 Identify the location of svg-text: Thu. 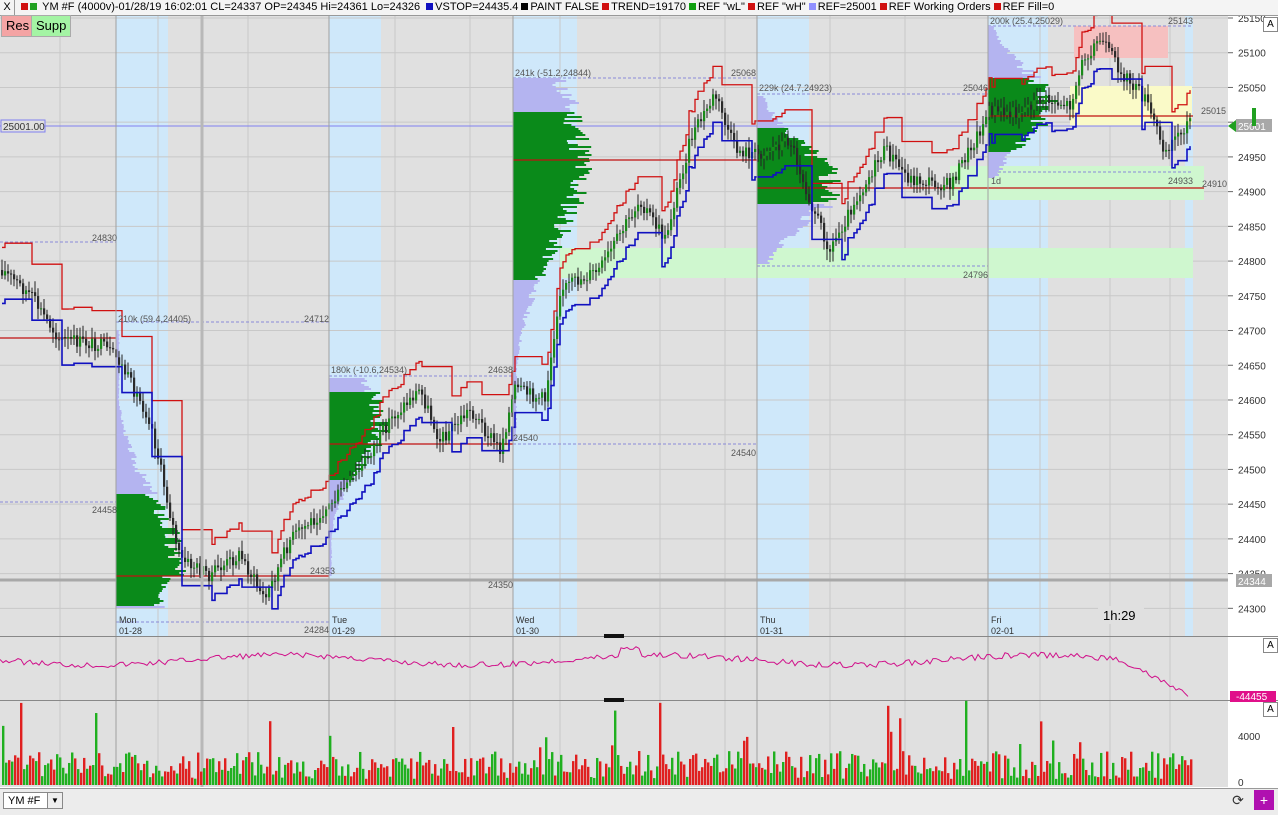
(768, 620).